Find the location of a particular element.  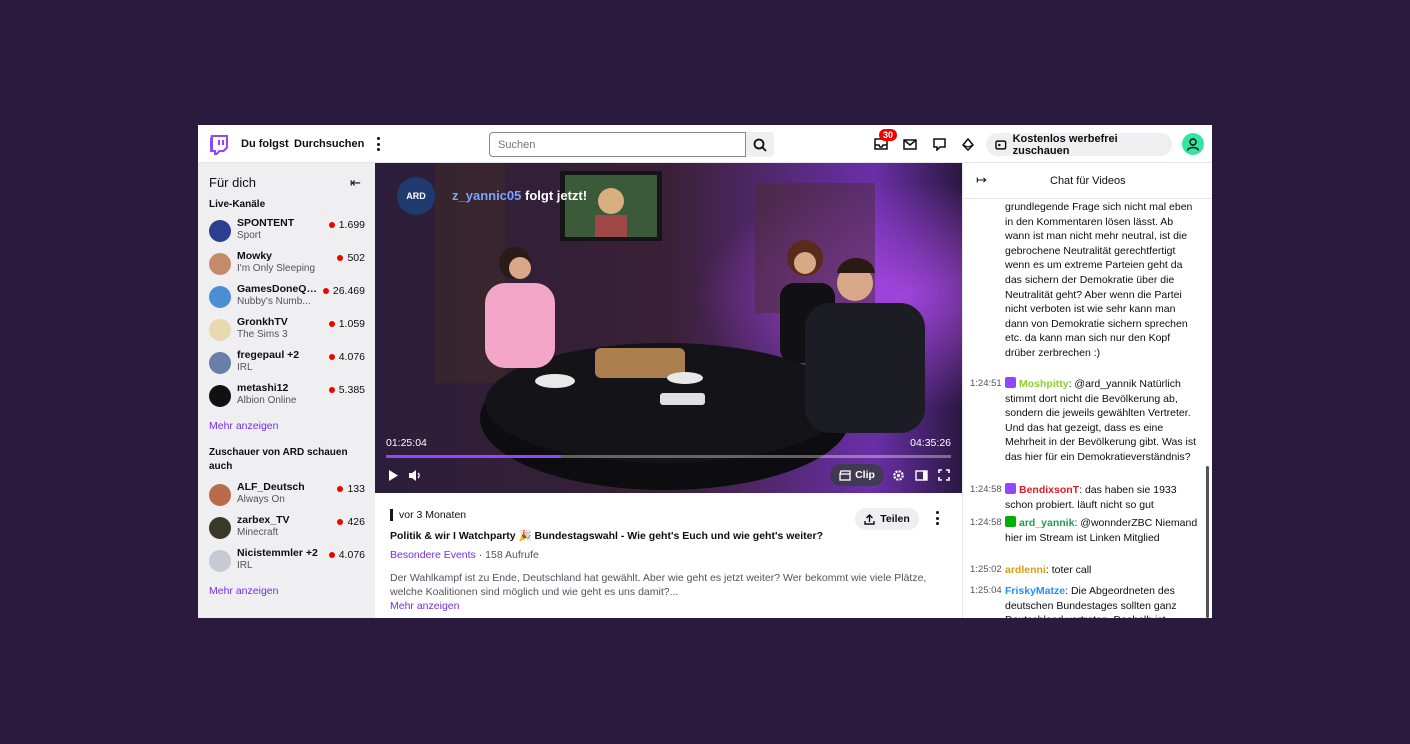

chat-timestamp: 1:24:58 is located at coordinates (986, 489).